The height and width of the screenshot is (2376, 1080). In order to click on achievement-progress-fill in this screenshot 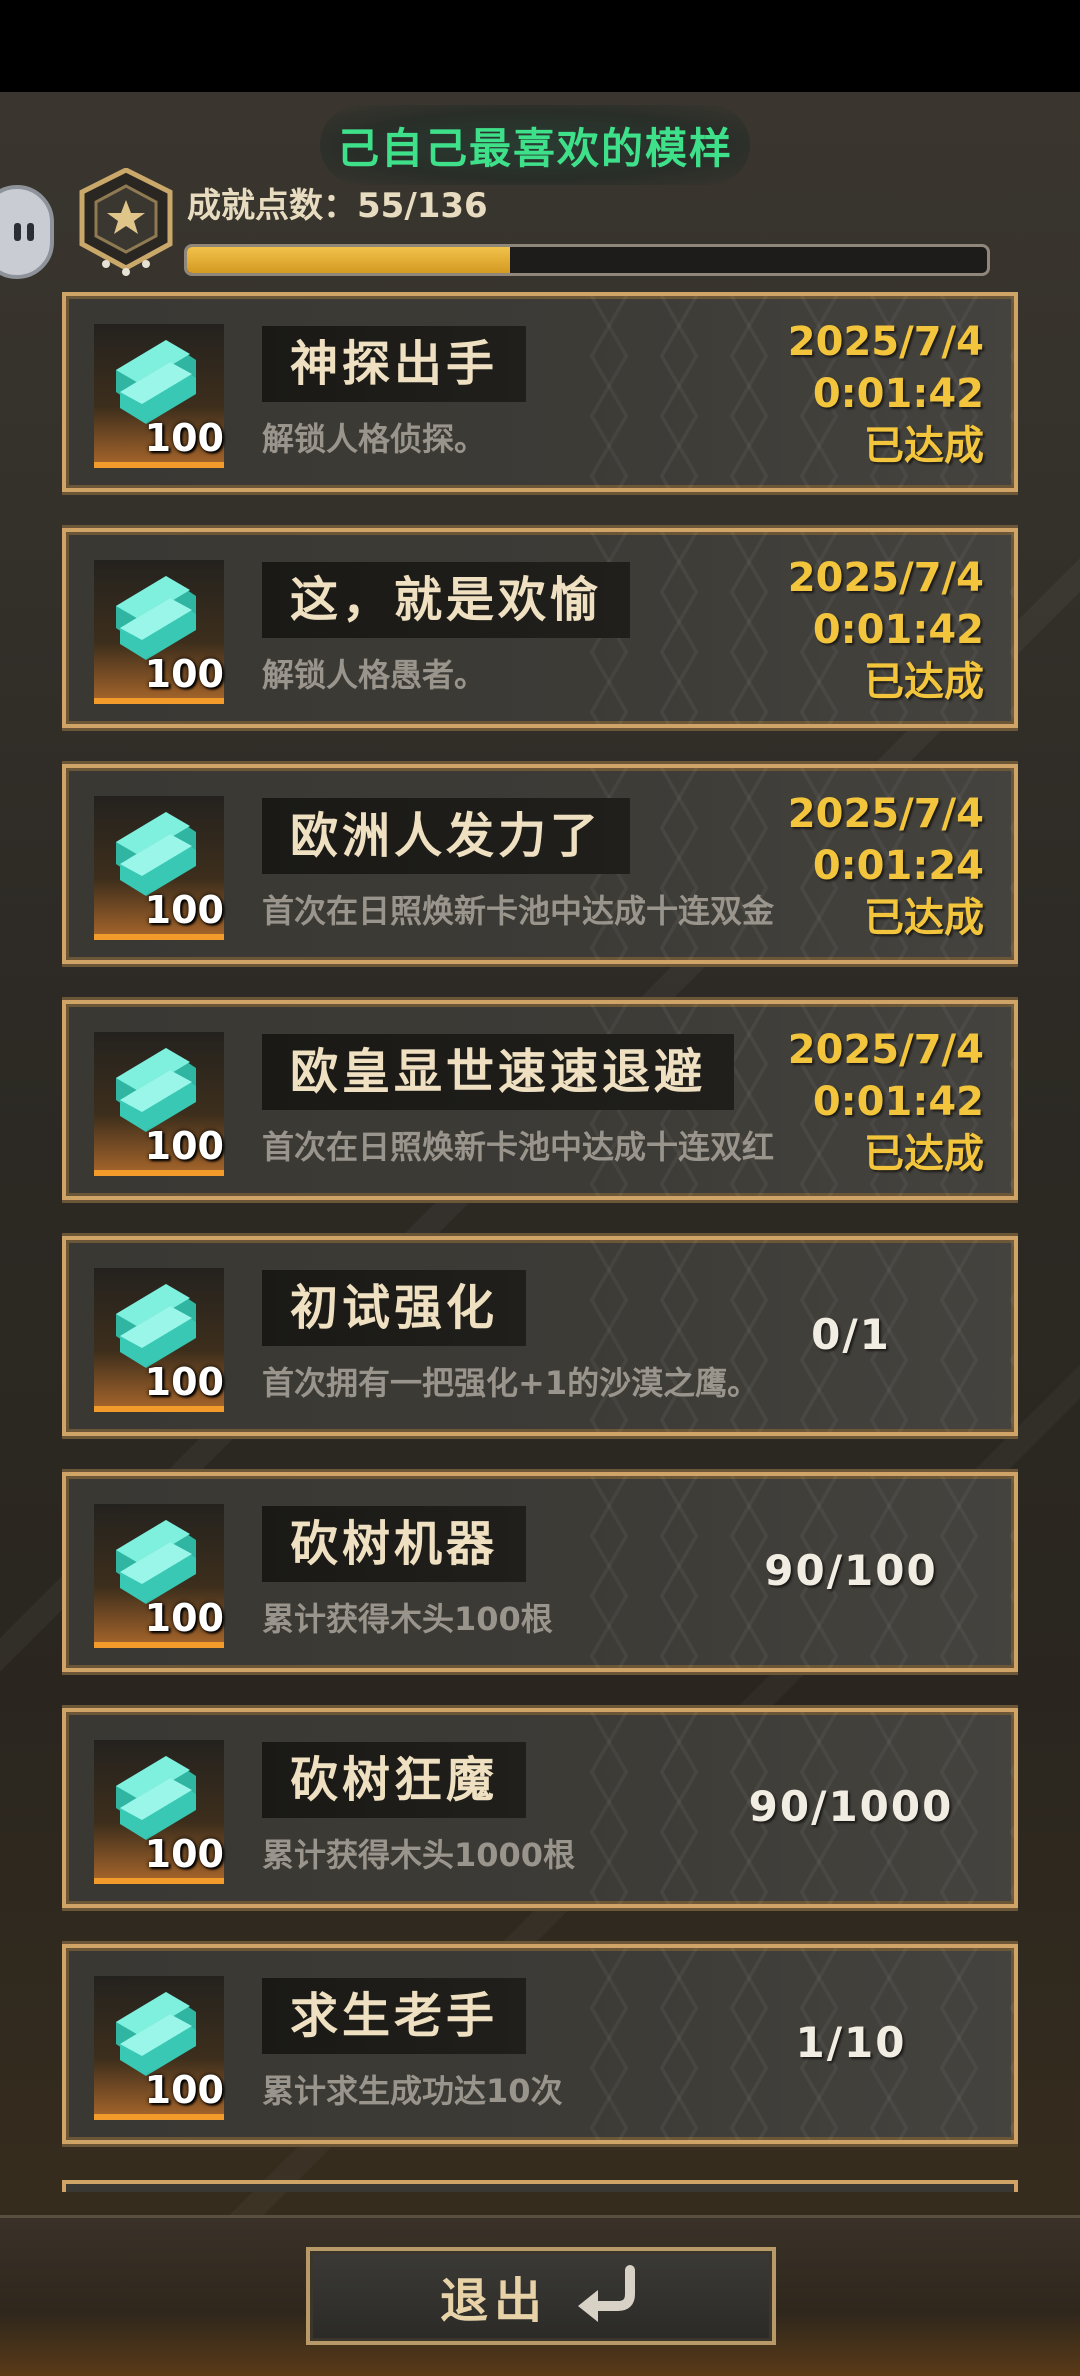, I will do `click(349, 260)`.